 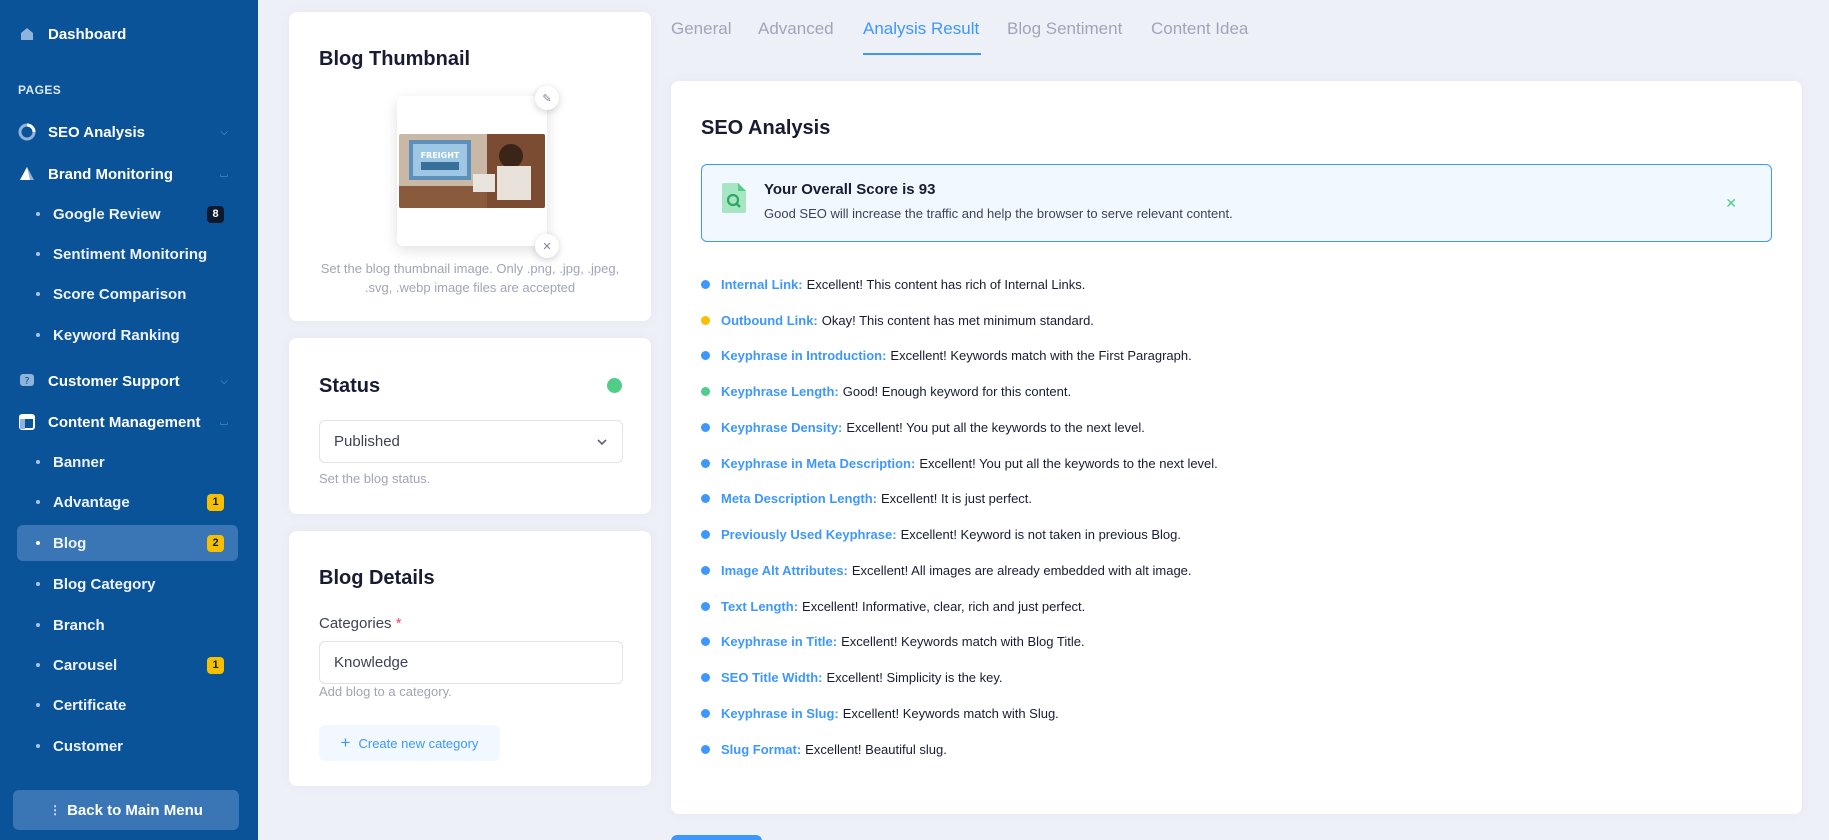 I want to click on card-title: Blog Thumbnail, so click(x=395, y=59).